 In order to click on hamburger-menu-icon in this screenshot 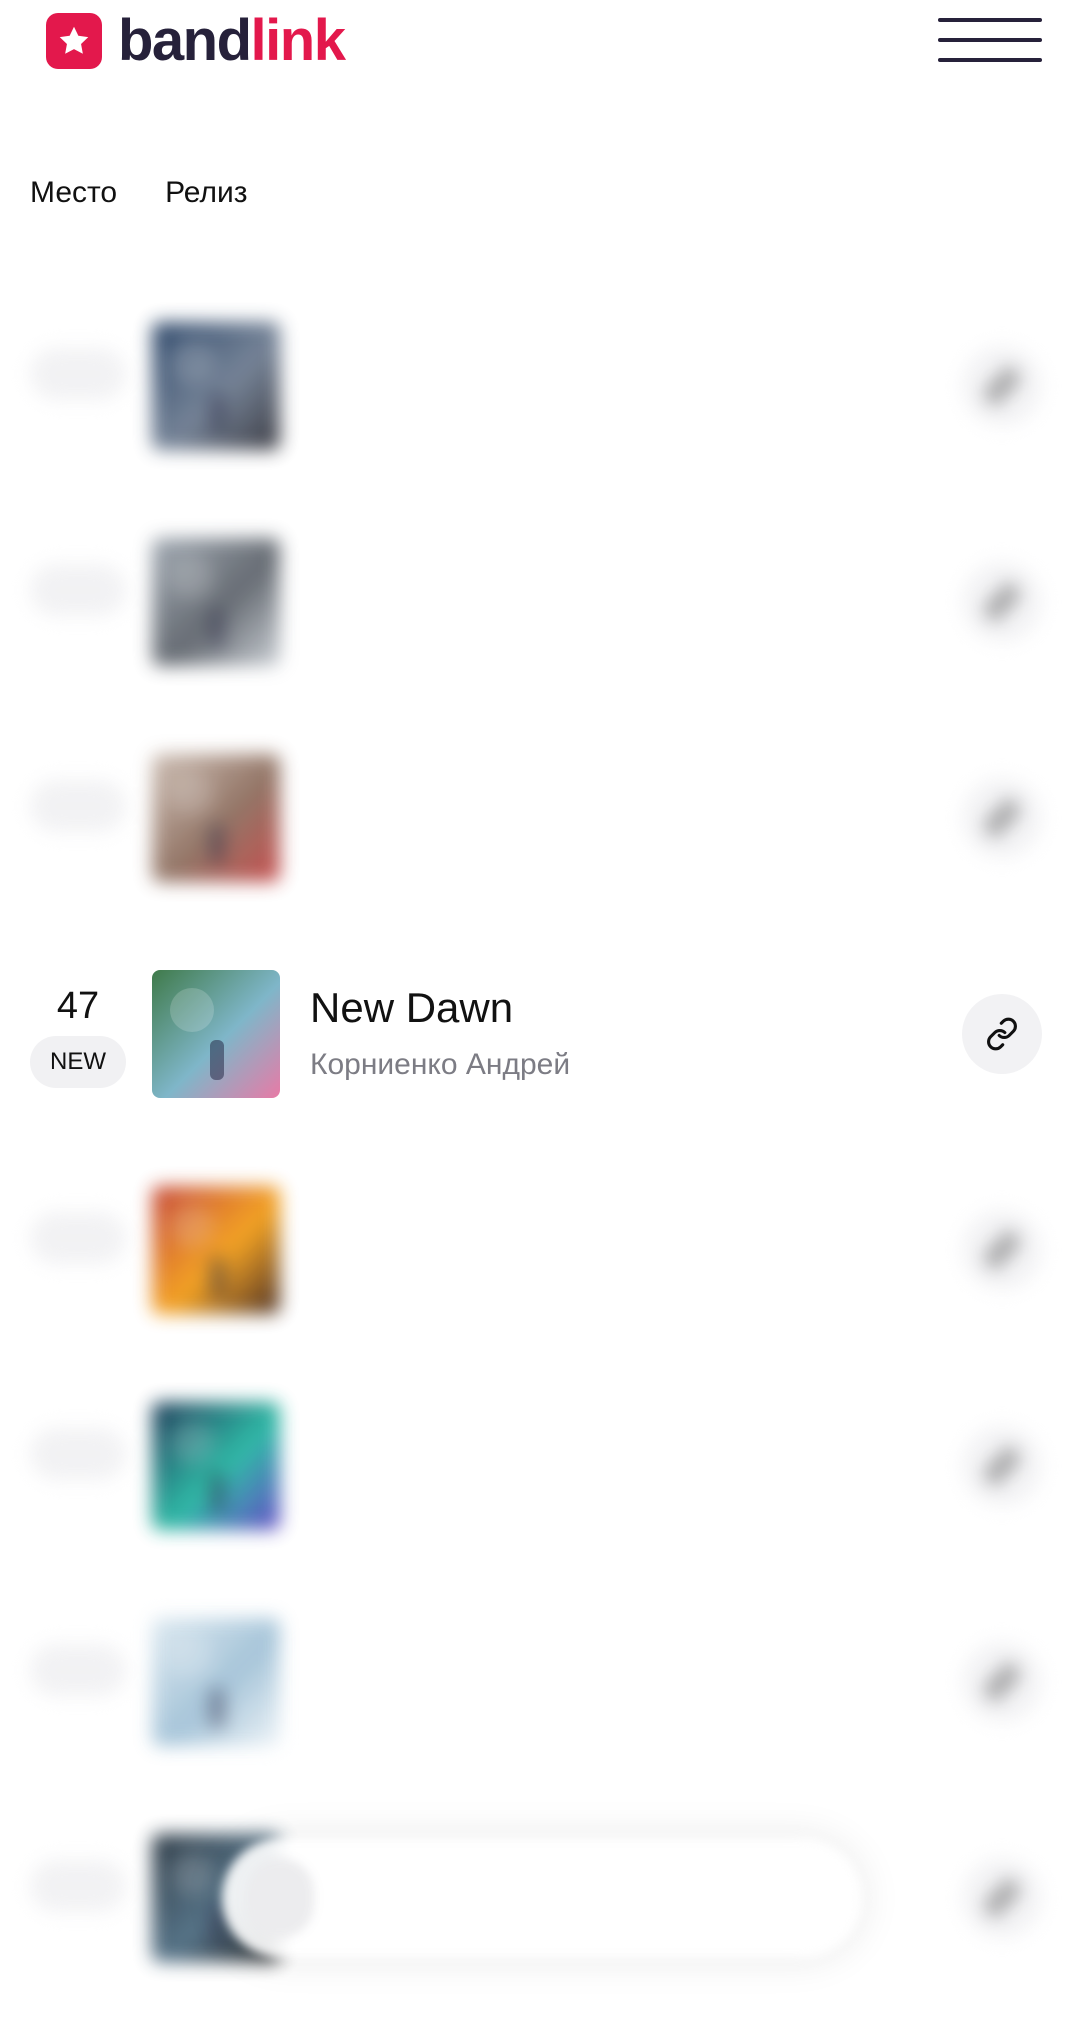, I will do `click(990, 40)`.